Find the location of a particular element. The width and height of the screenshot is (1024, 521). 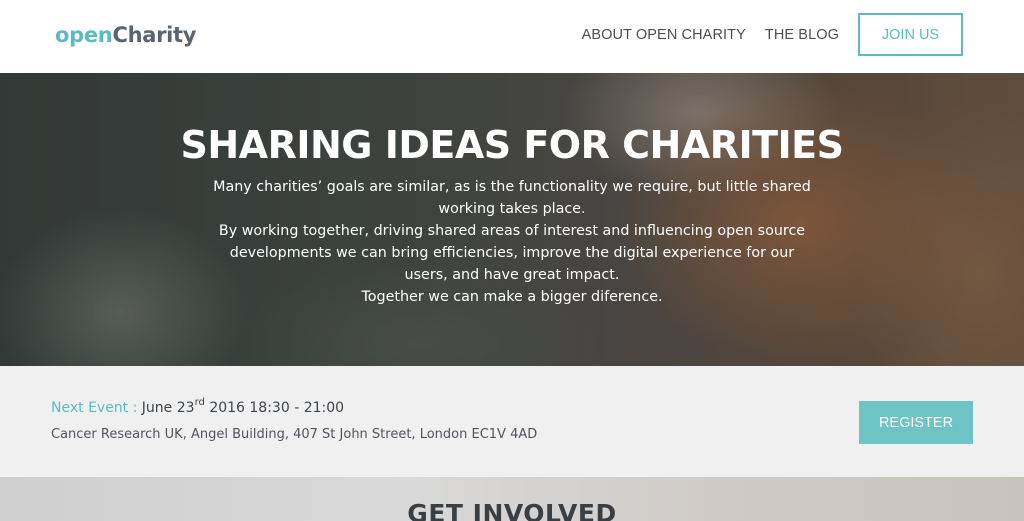

hero-title: SHARING IDEAS FOR CHARITIES is located at coordinates (512, 145).